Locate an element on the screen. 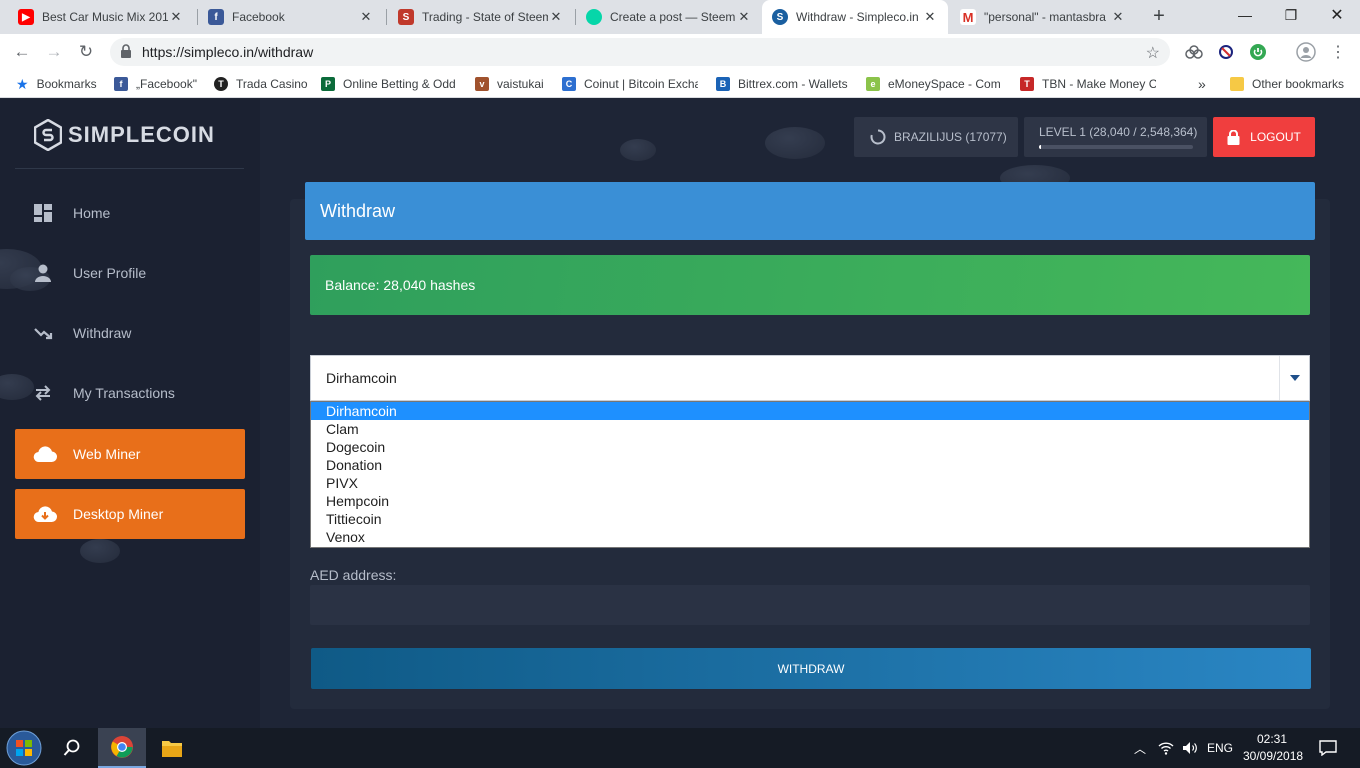 This screenshot has width=1360, height=768. gmail-icon: M is located at coordinates (968, 17).